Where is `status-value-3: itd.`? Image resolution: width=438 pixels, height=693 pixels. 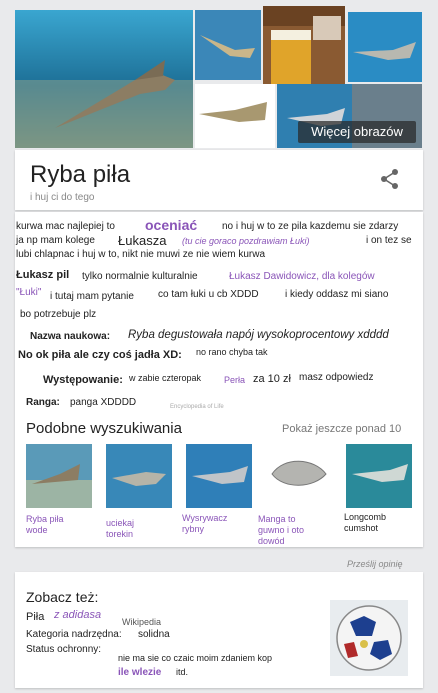 status-value-3: itd. is located at coordinates (182, 672).